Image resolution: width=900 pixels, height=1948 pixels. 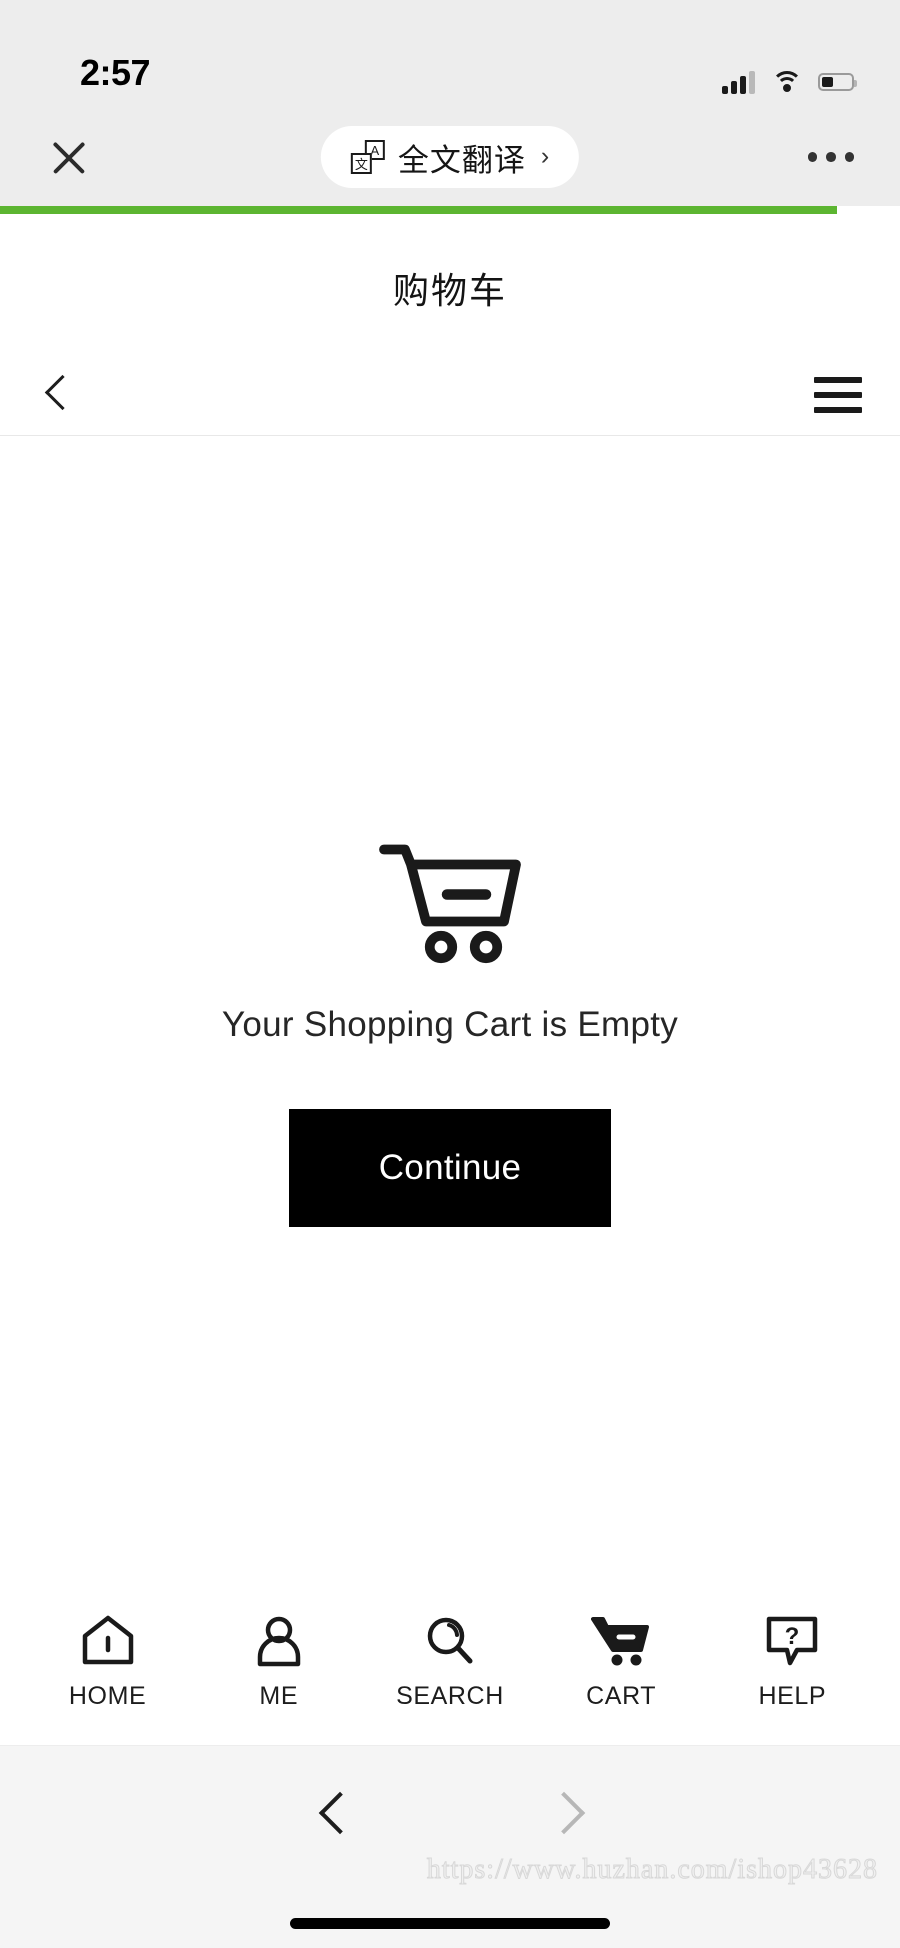 I want to click on status-bar: 2:57, so click(x=450, y=54).